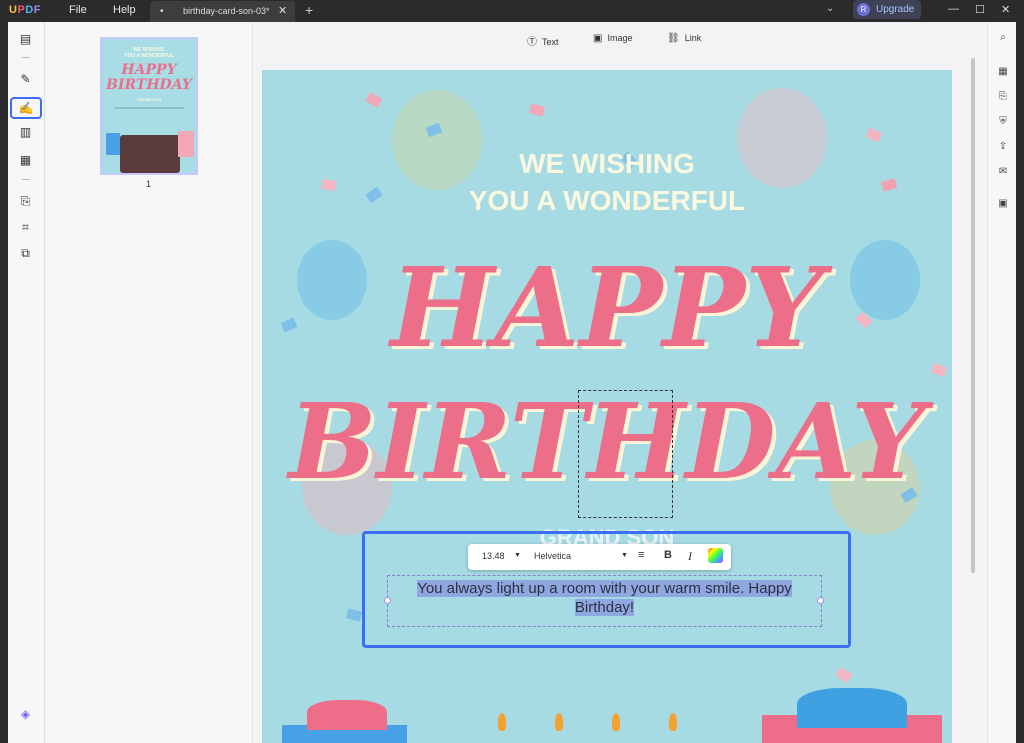 The height and width of the screenshot is (743, 1024). Describe the element at coordinates (387, 600) in the screenshot. I see `resize-handle-left` at that location.